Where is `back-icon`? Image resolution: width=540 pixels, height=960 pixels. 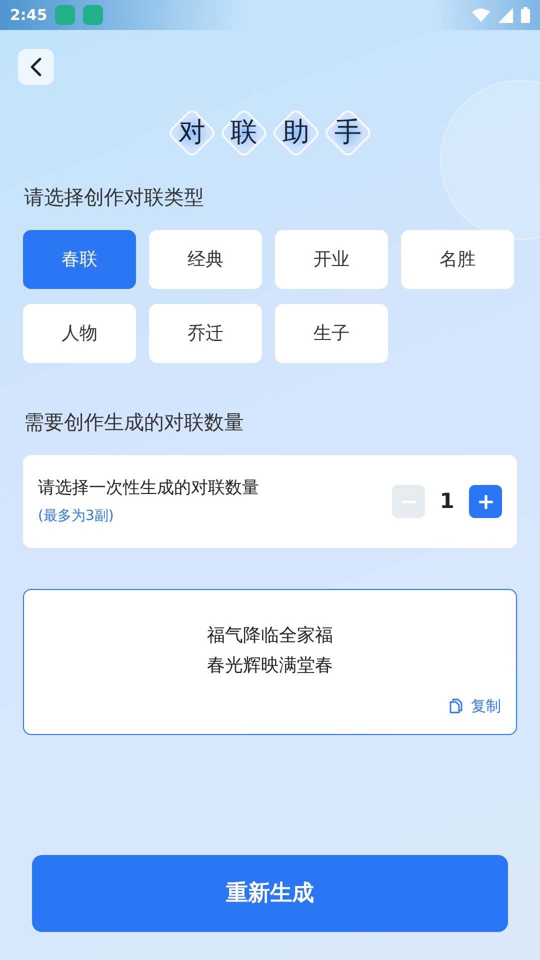
back-icon is located at coordinates (36, 67).